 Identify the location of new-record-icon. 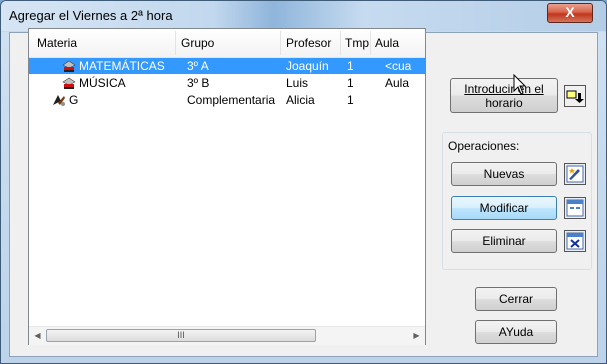
(575, 174).